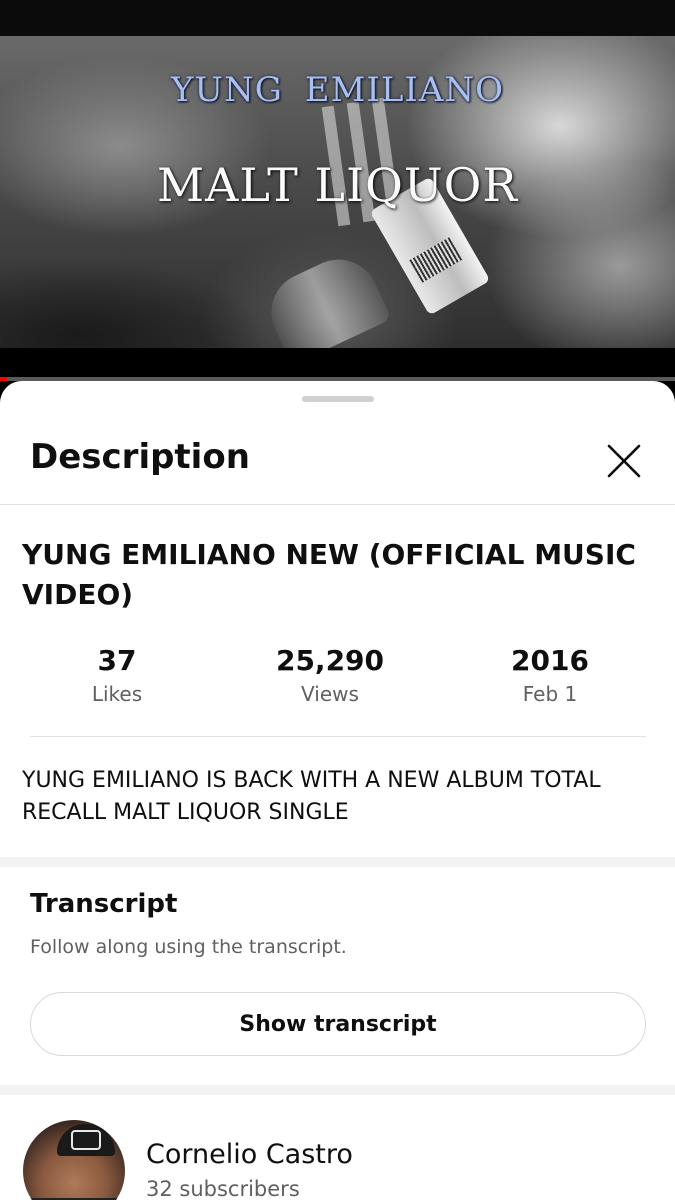  I want to click on close-button, so click(624, 461).